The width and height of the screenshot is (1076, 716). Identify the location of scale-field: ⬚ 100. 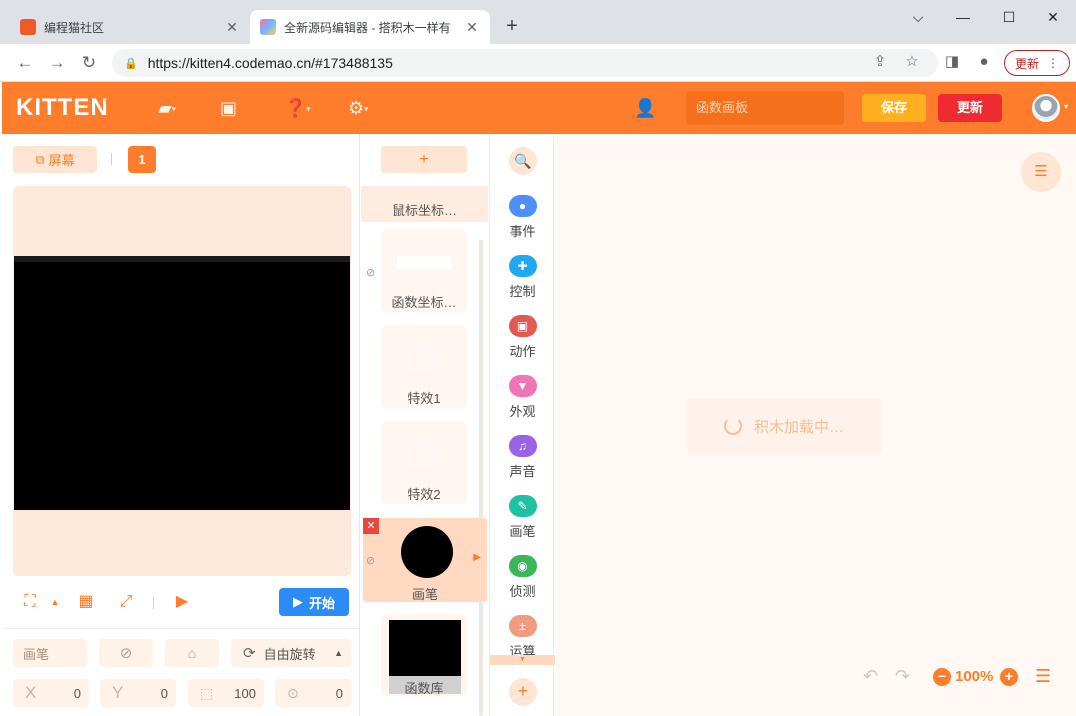
(226, 693).